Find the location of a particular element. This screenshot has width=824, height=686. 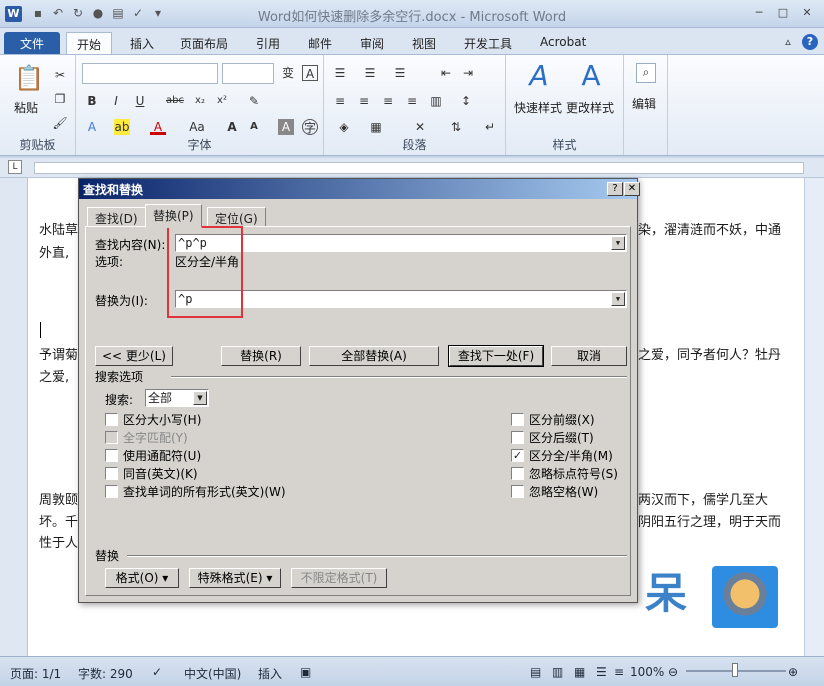

strikethrough-icon: abc is located at coordinates (175, 101).